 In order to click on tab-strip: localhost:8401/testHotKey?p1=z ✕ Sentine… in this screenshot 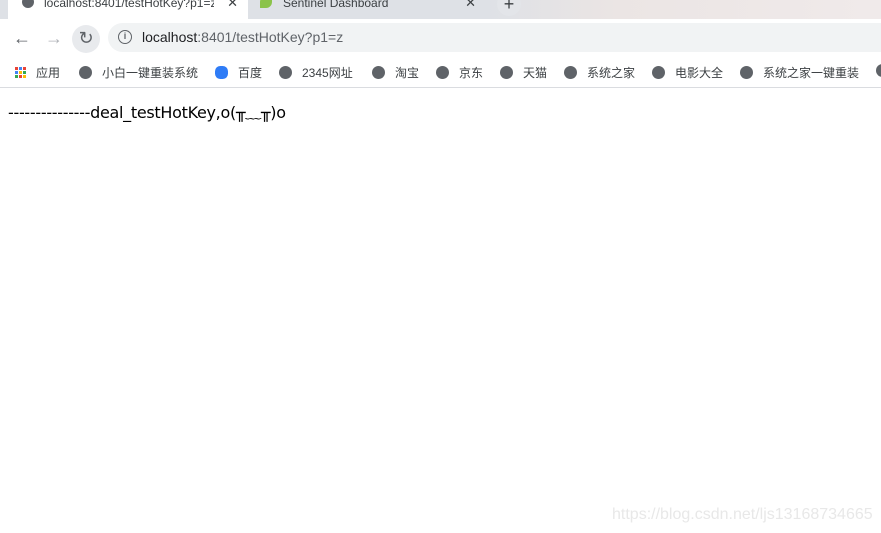, I will do `click(440, 9)`.